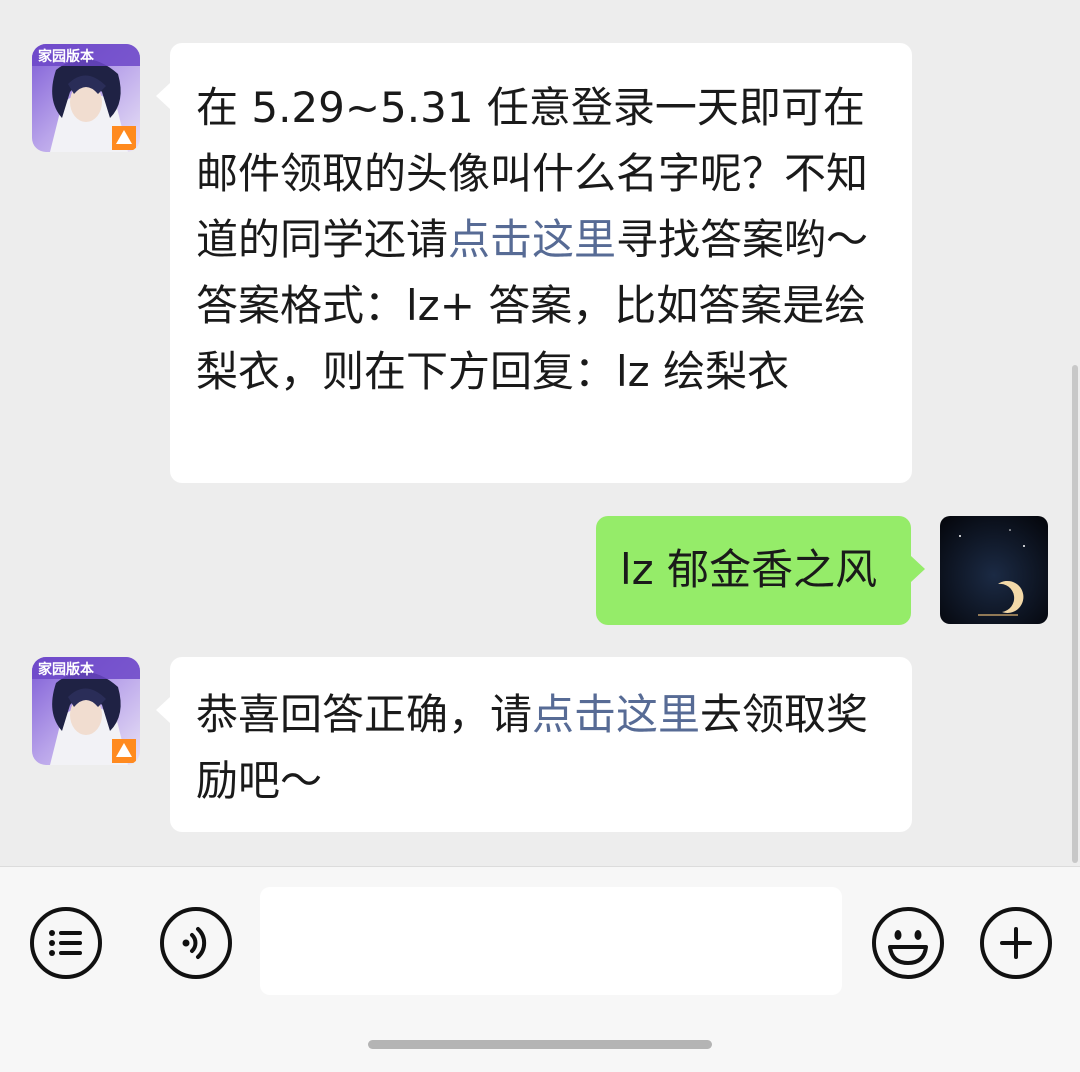 The image size is (1080, 1072). I want to click on message-text-part: 寻找答案哟～, so click(742, 239).